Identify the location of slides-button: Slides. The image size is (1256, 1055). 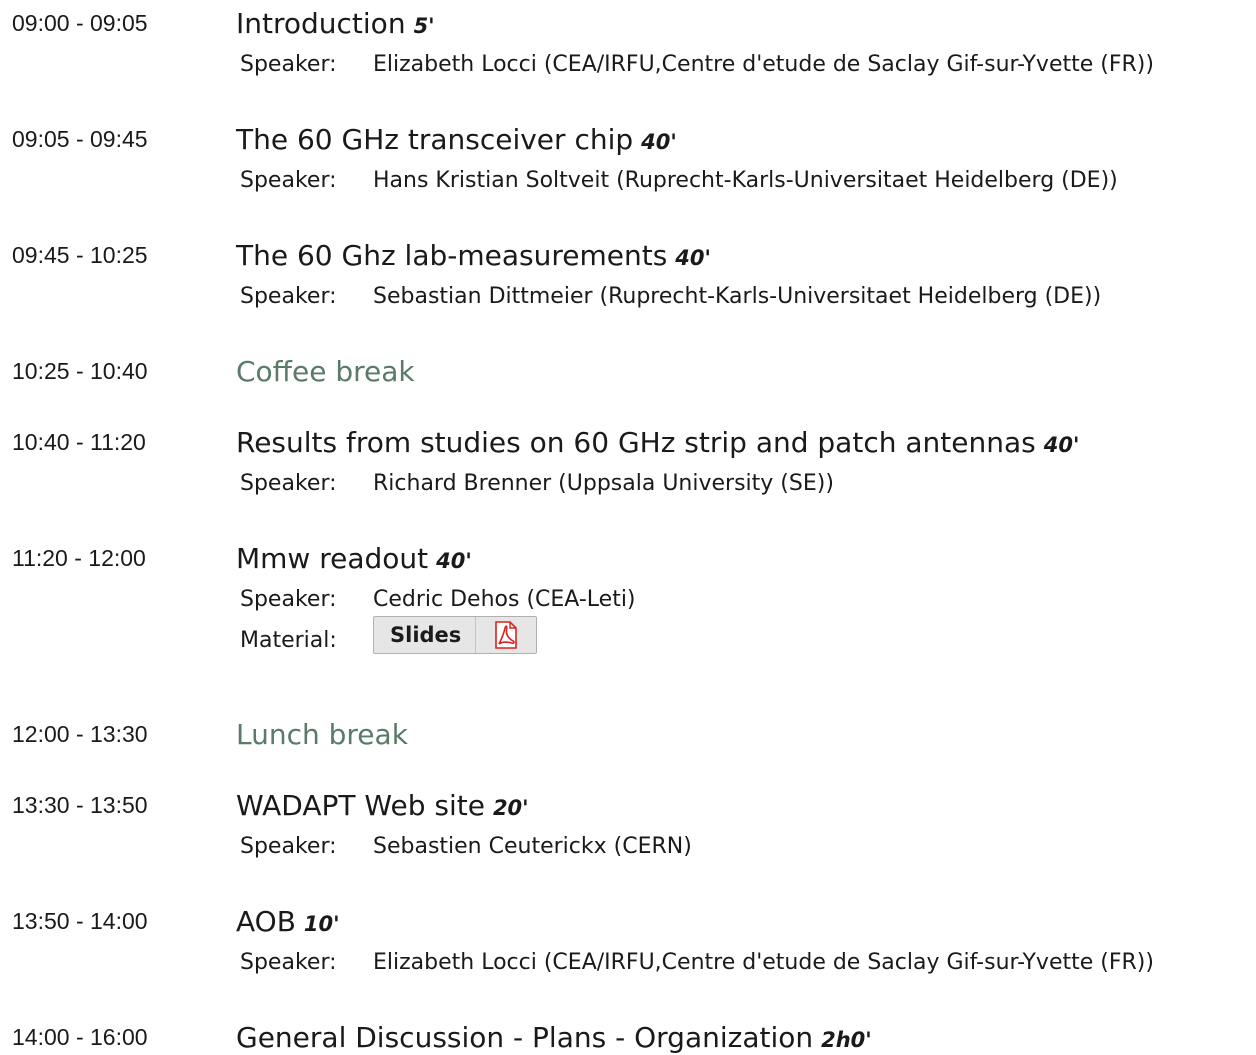
(455, 635).